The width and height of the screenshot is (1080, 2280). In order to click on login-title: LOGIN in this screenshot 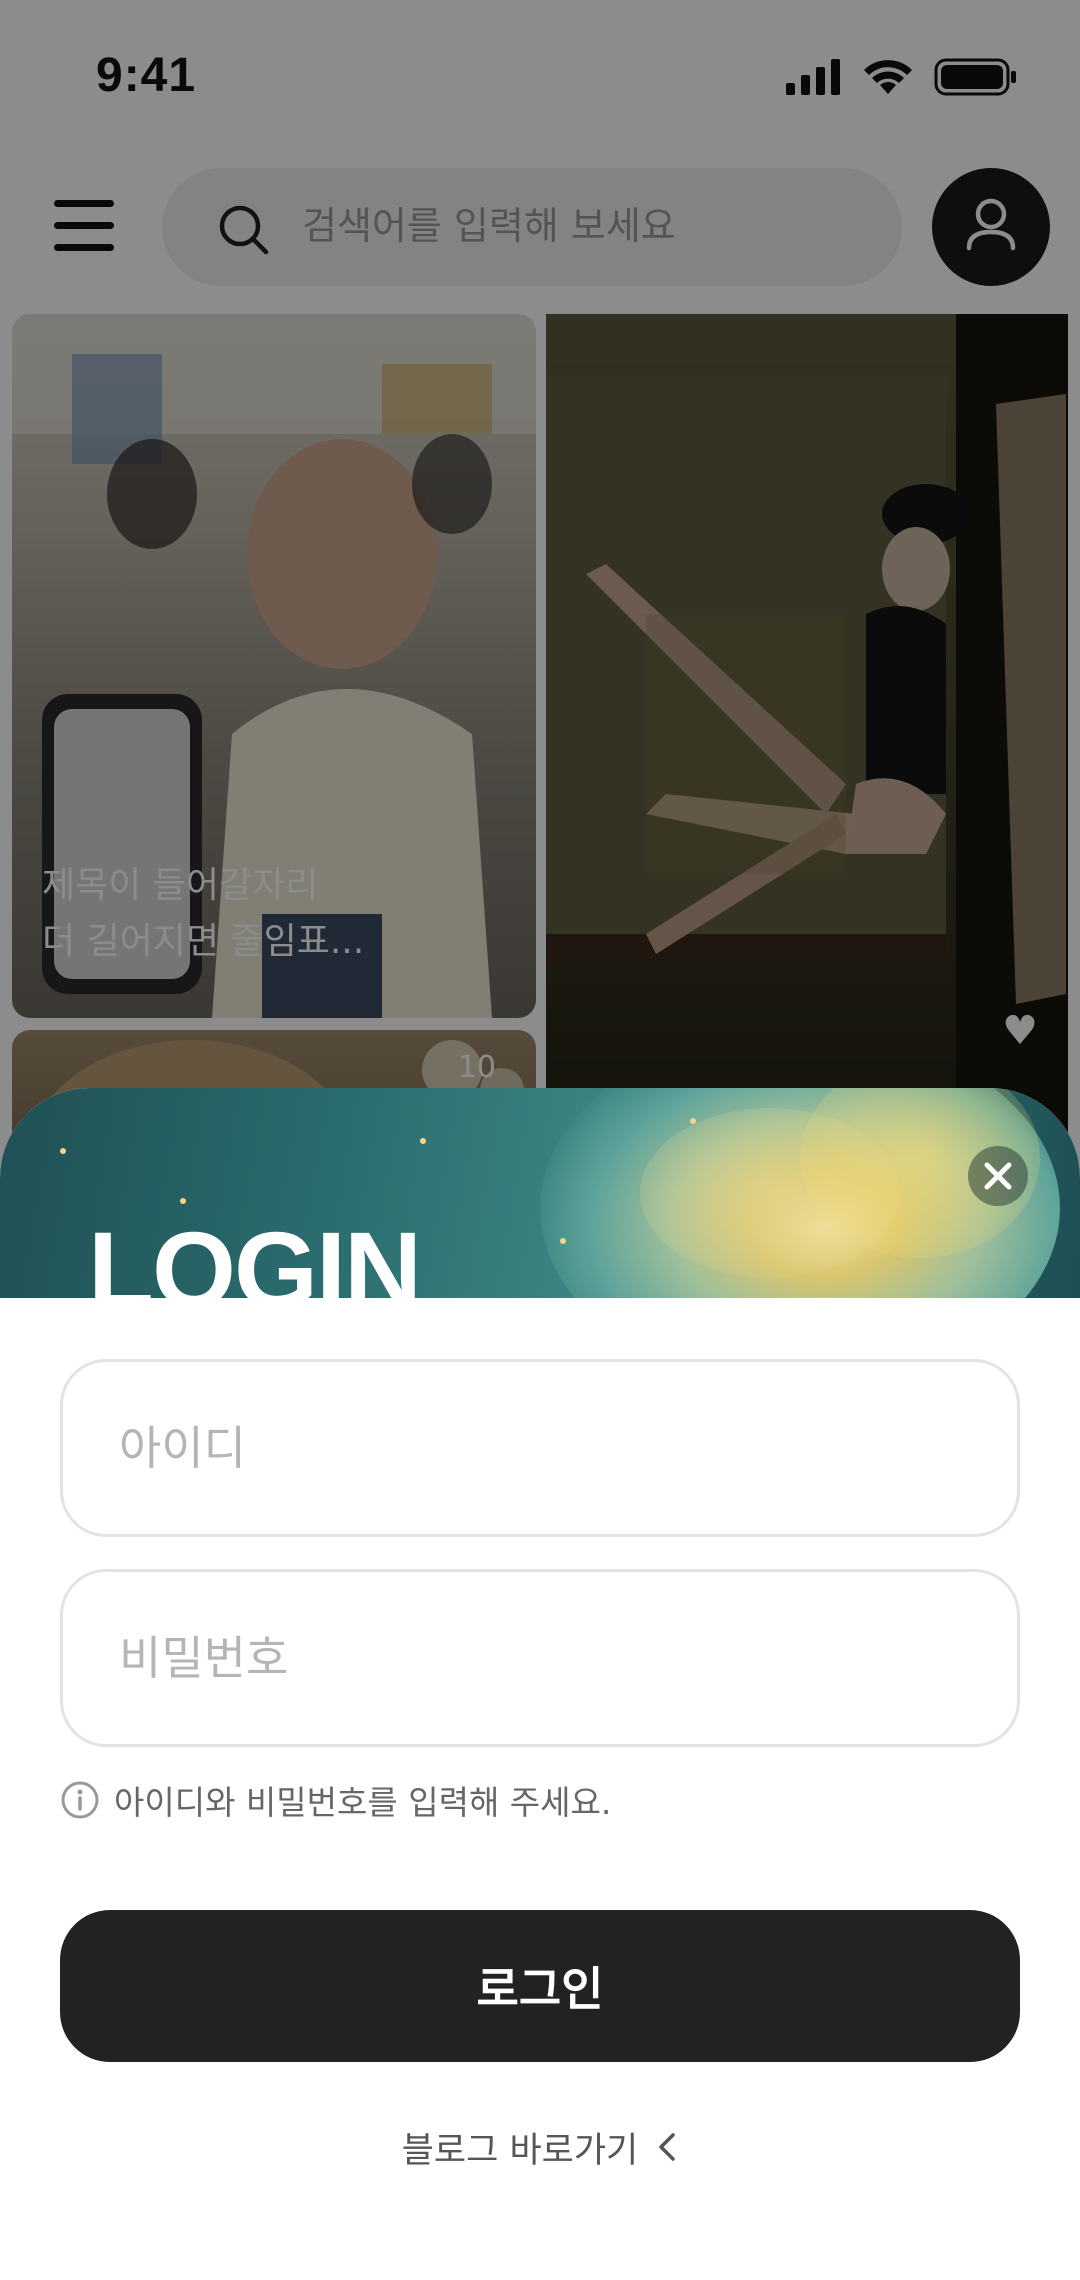, I will do `click(255, 1254)`.